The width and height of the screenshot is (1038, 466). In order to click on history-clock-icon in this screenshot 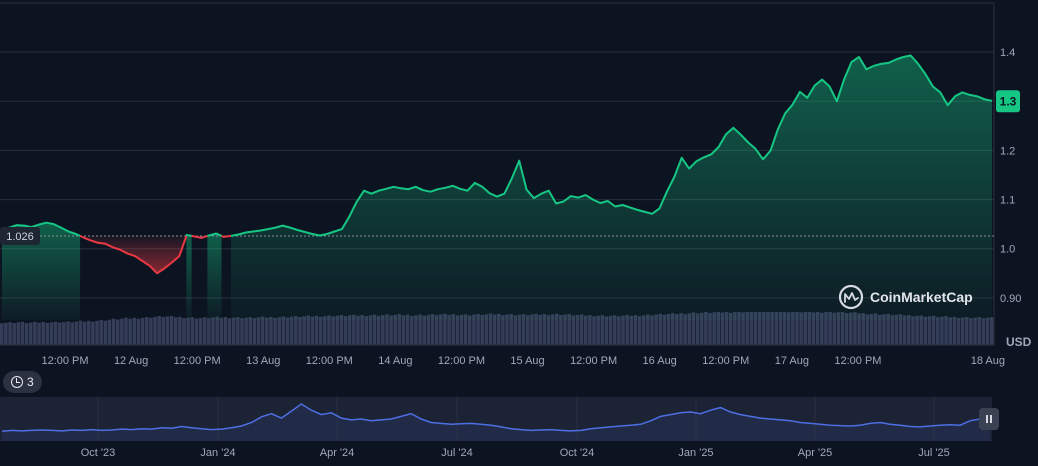, I will do `click(17, 382)`.